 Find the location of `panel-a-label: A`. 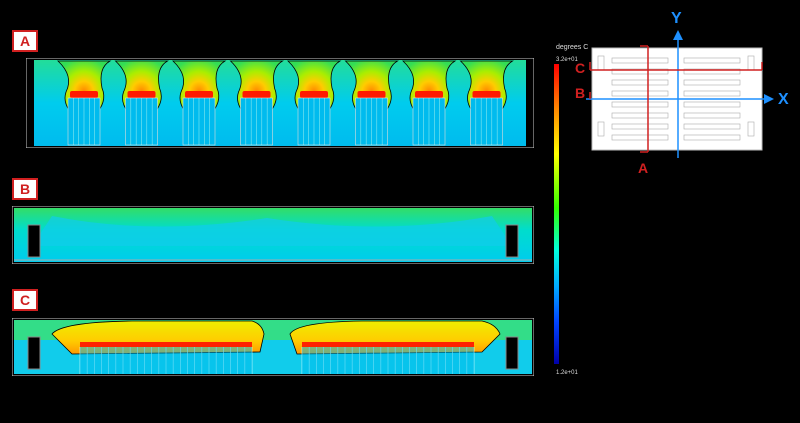

panel-a-label: A is located at coordinates (25, 41).